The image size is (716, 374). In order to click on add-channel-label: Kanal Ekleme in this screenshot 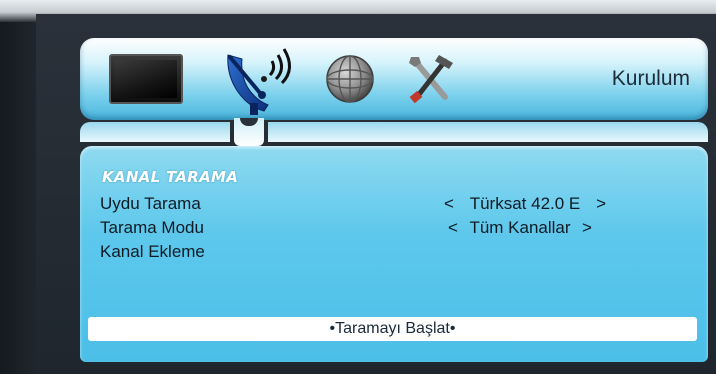, I will do `click(152, 251)`.